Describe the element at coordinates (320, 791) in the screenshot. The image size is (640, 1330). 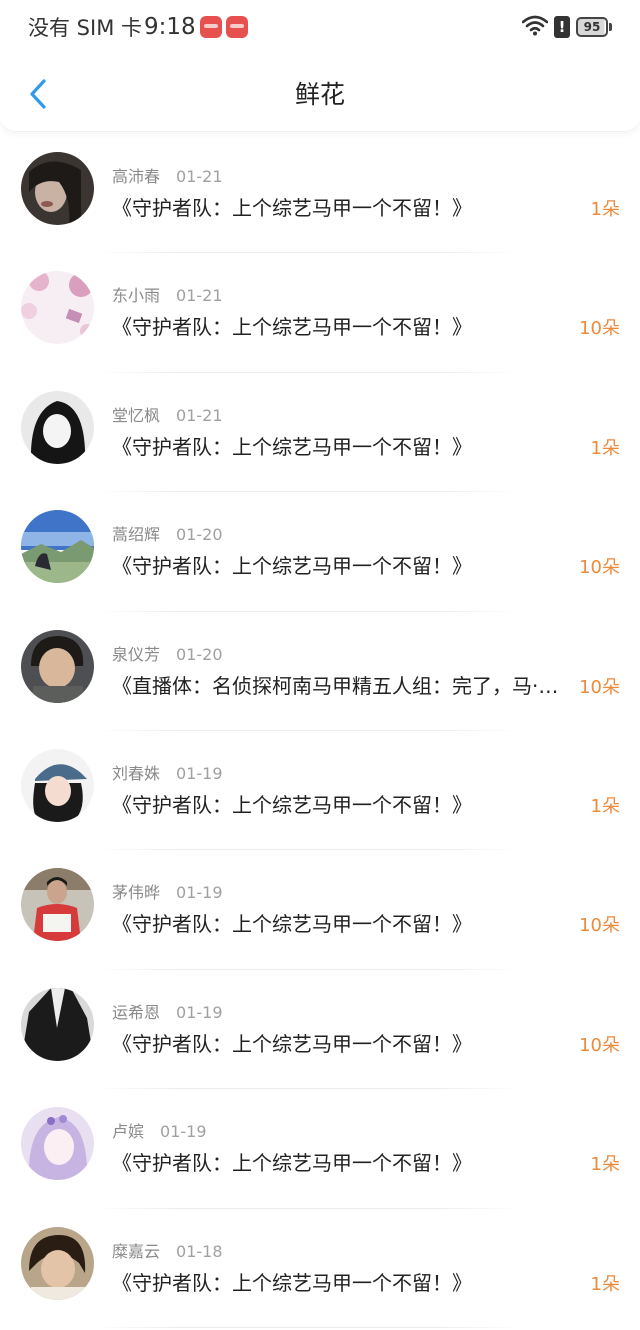
I see `list-item: 刘春姝 01-19 《守护者队：上个综艺马甲一个不留！》 1朵` at that location.